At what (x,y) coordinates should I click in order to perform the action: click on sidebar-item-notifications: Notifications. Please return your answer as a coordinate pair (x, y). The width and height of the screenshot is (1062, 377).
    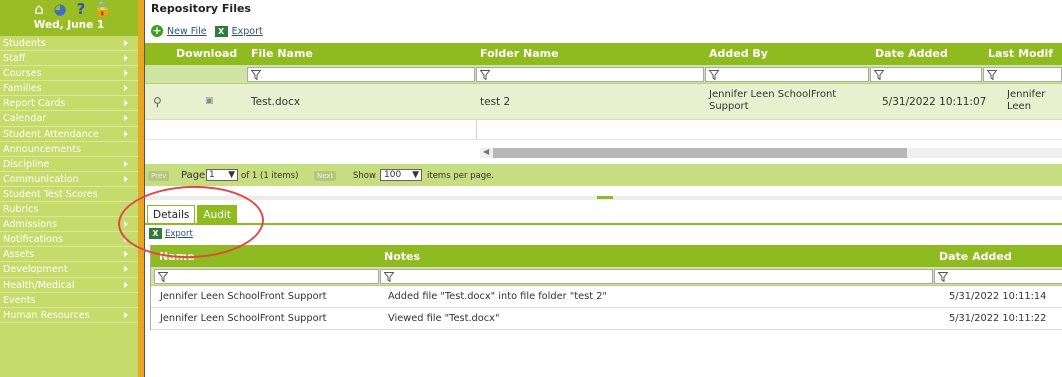
    Looking at the image, I should click on (69, 240).